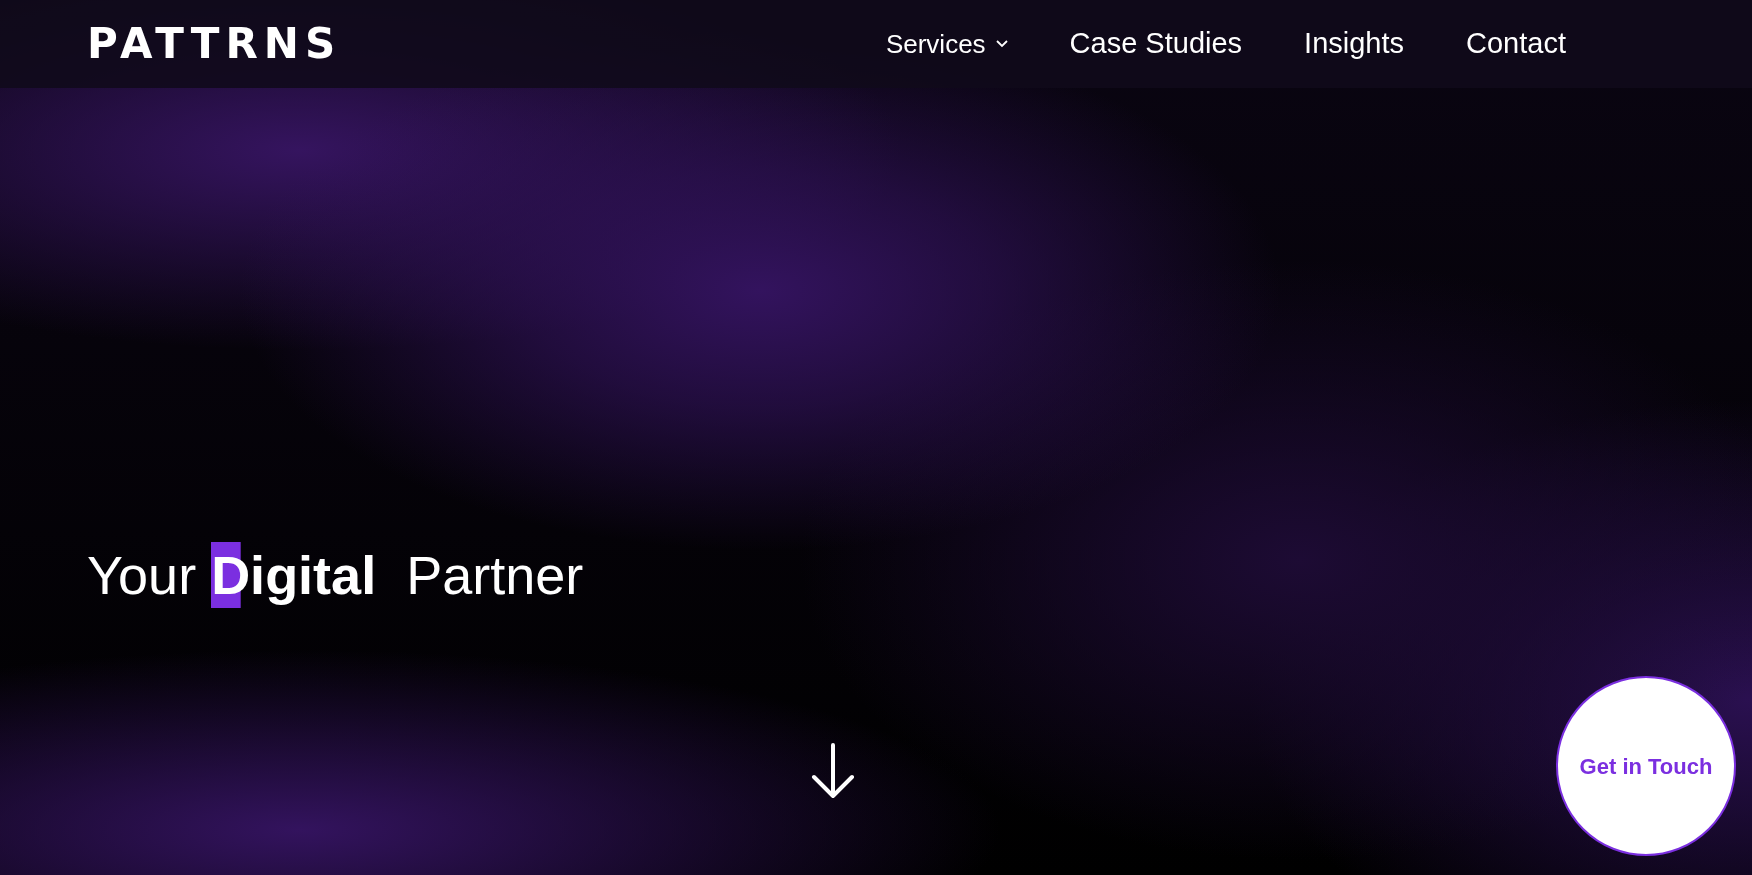  What do you see at coordinates (832, 770) in the screenshot?
I see `down-arrow-icon` at bounding box center [832, 770].